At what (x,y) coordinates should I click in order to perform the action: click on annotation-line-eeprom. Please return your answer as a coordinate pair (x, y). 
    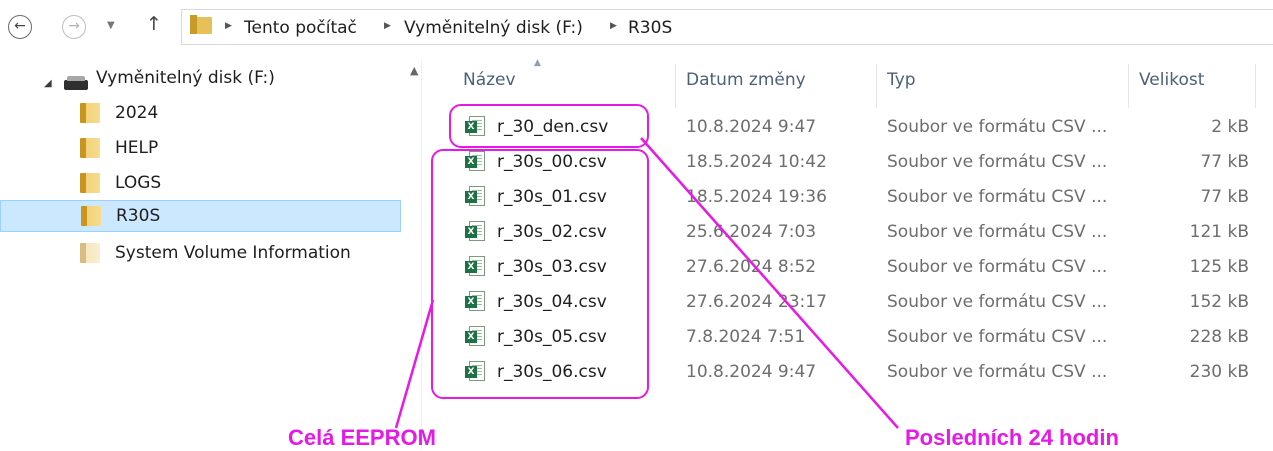
    Looking at the image, I should click on (414, 364).